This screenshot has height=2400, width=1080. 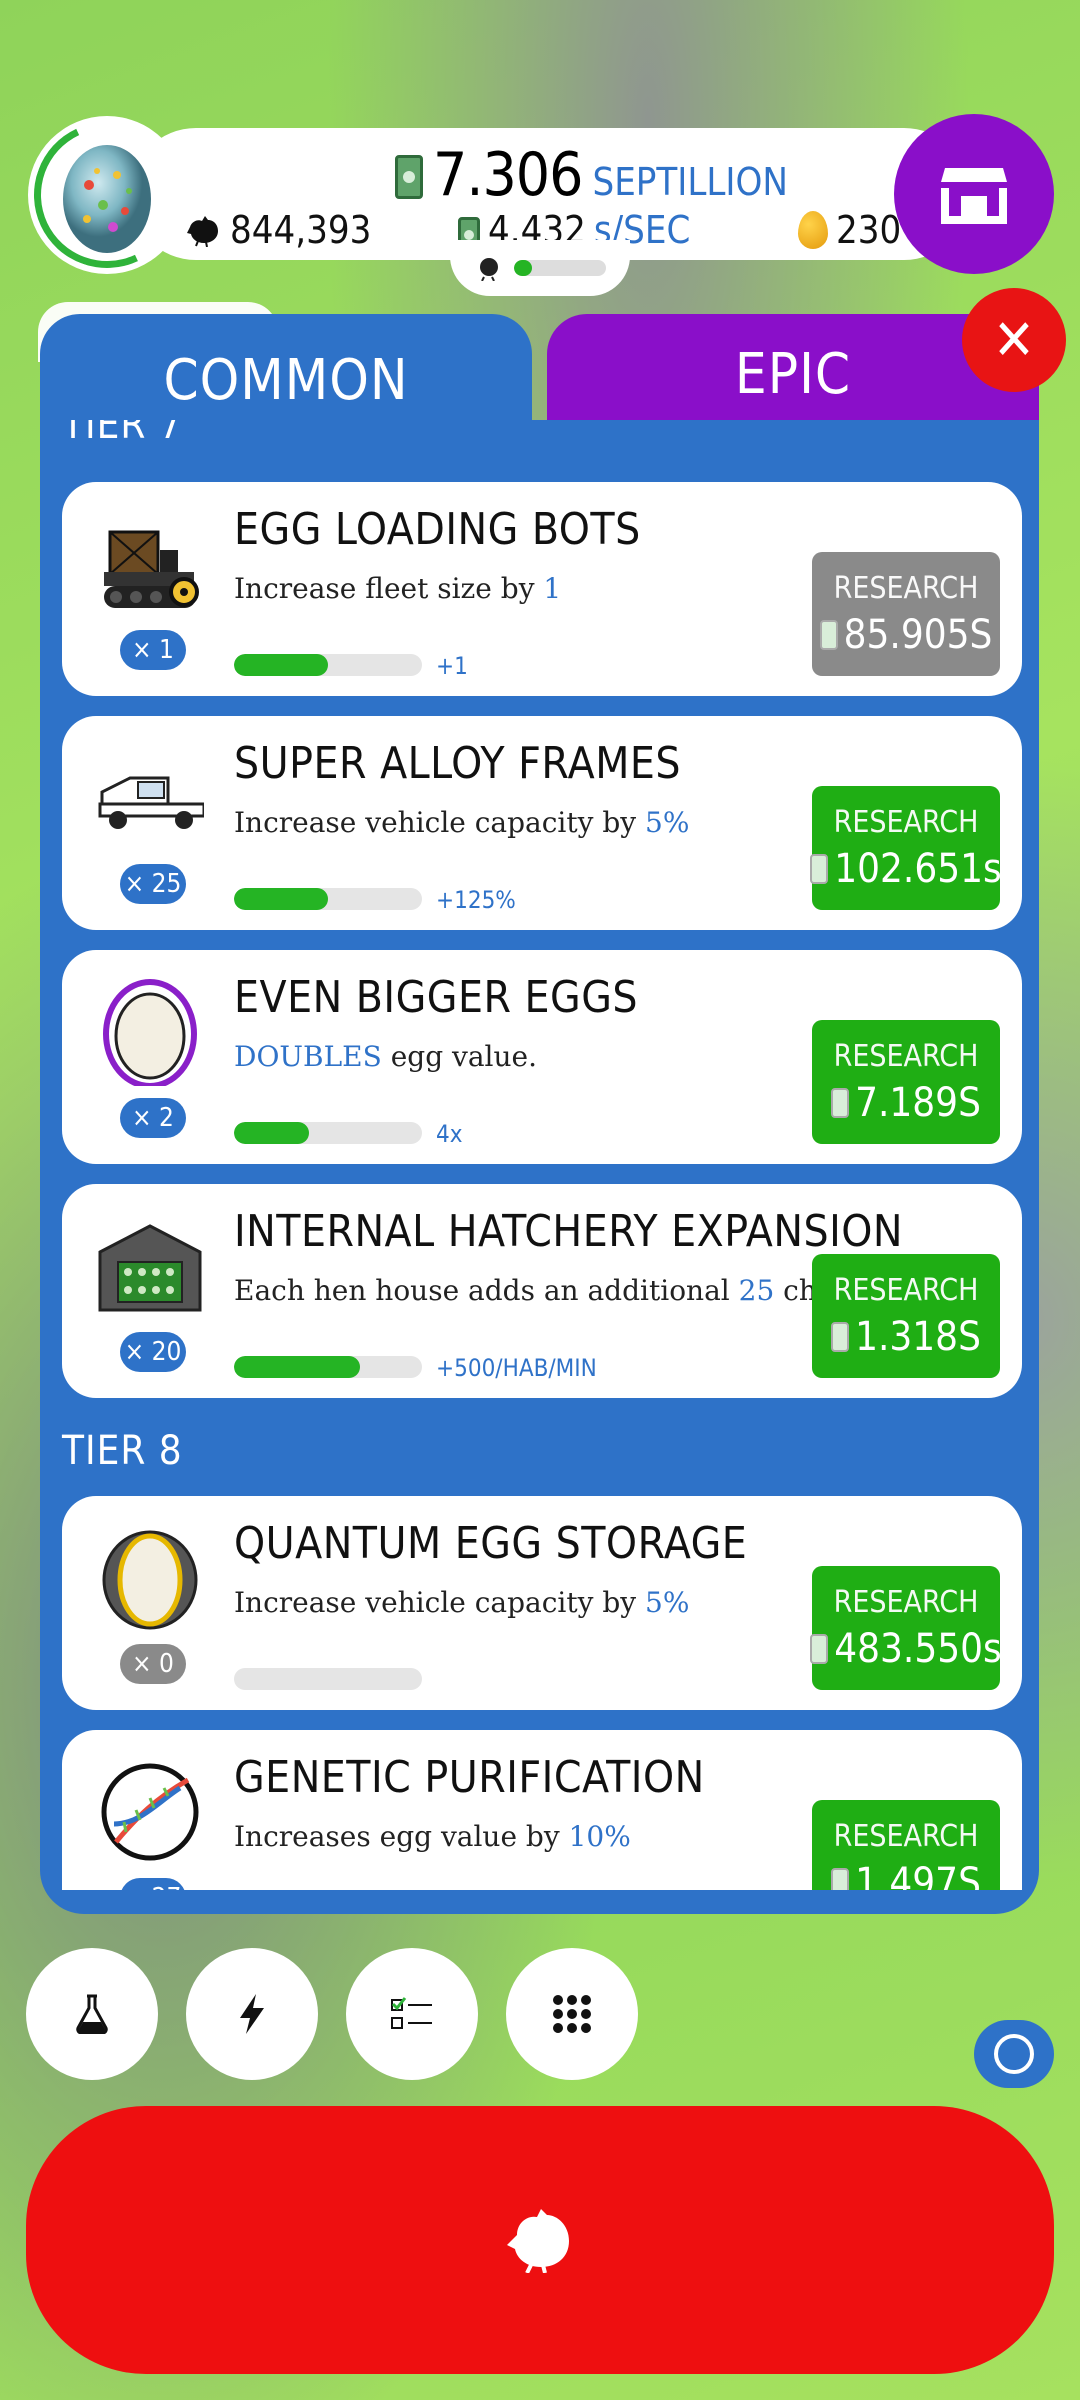 I want to click on research-title: EVEN BIGGER EGGS, so click(x=436, y=997).